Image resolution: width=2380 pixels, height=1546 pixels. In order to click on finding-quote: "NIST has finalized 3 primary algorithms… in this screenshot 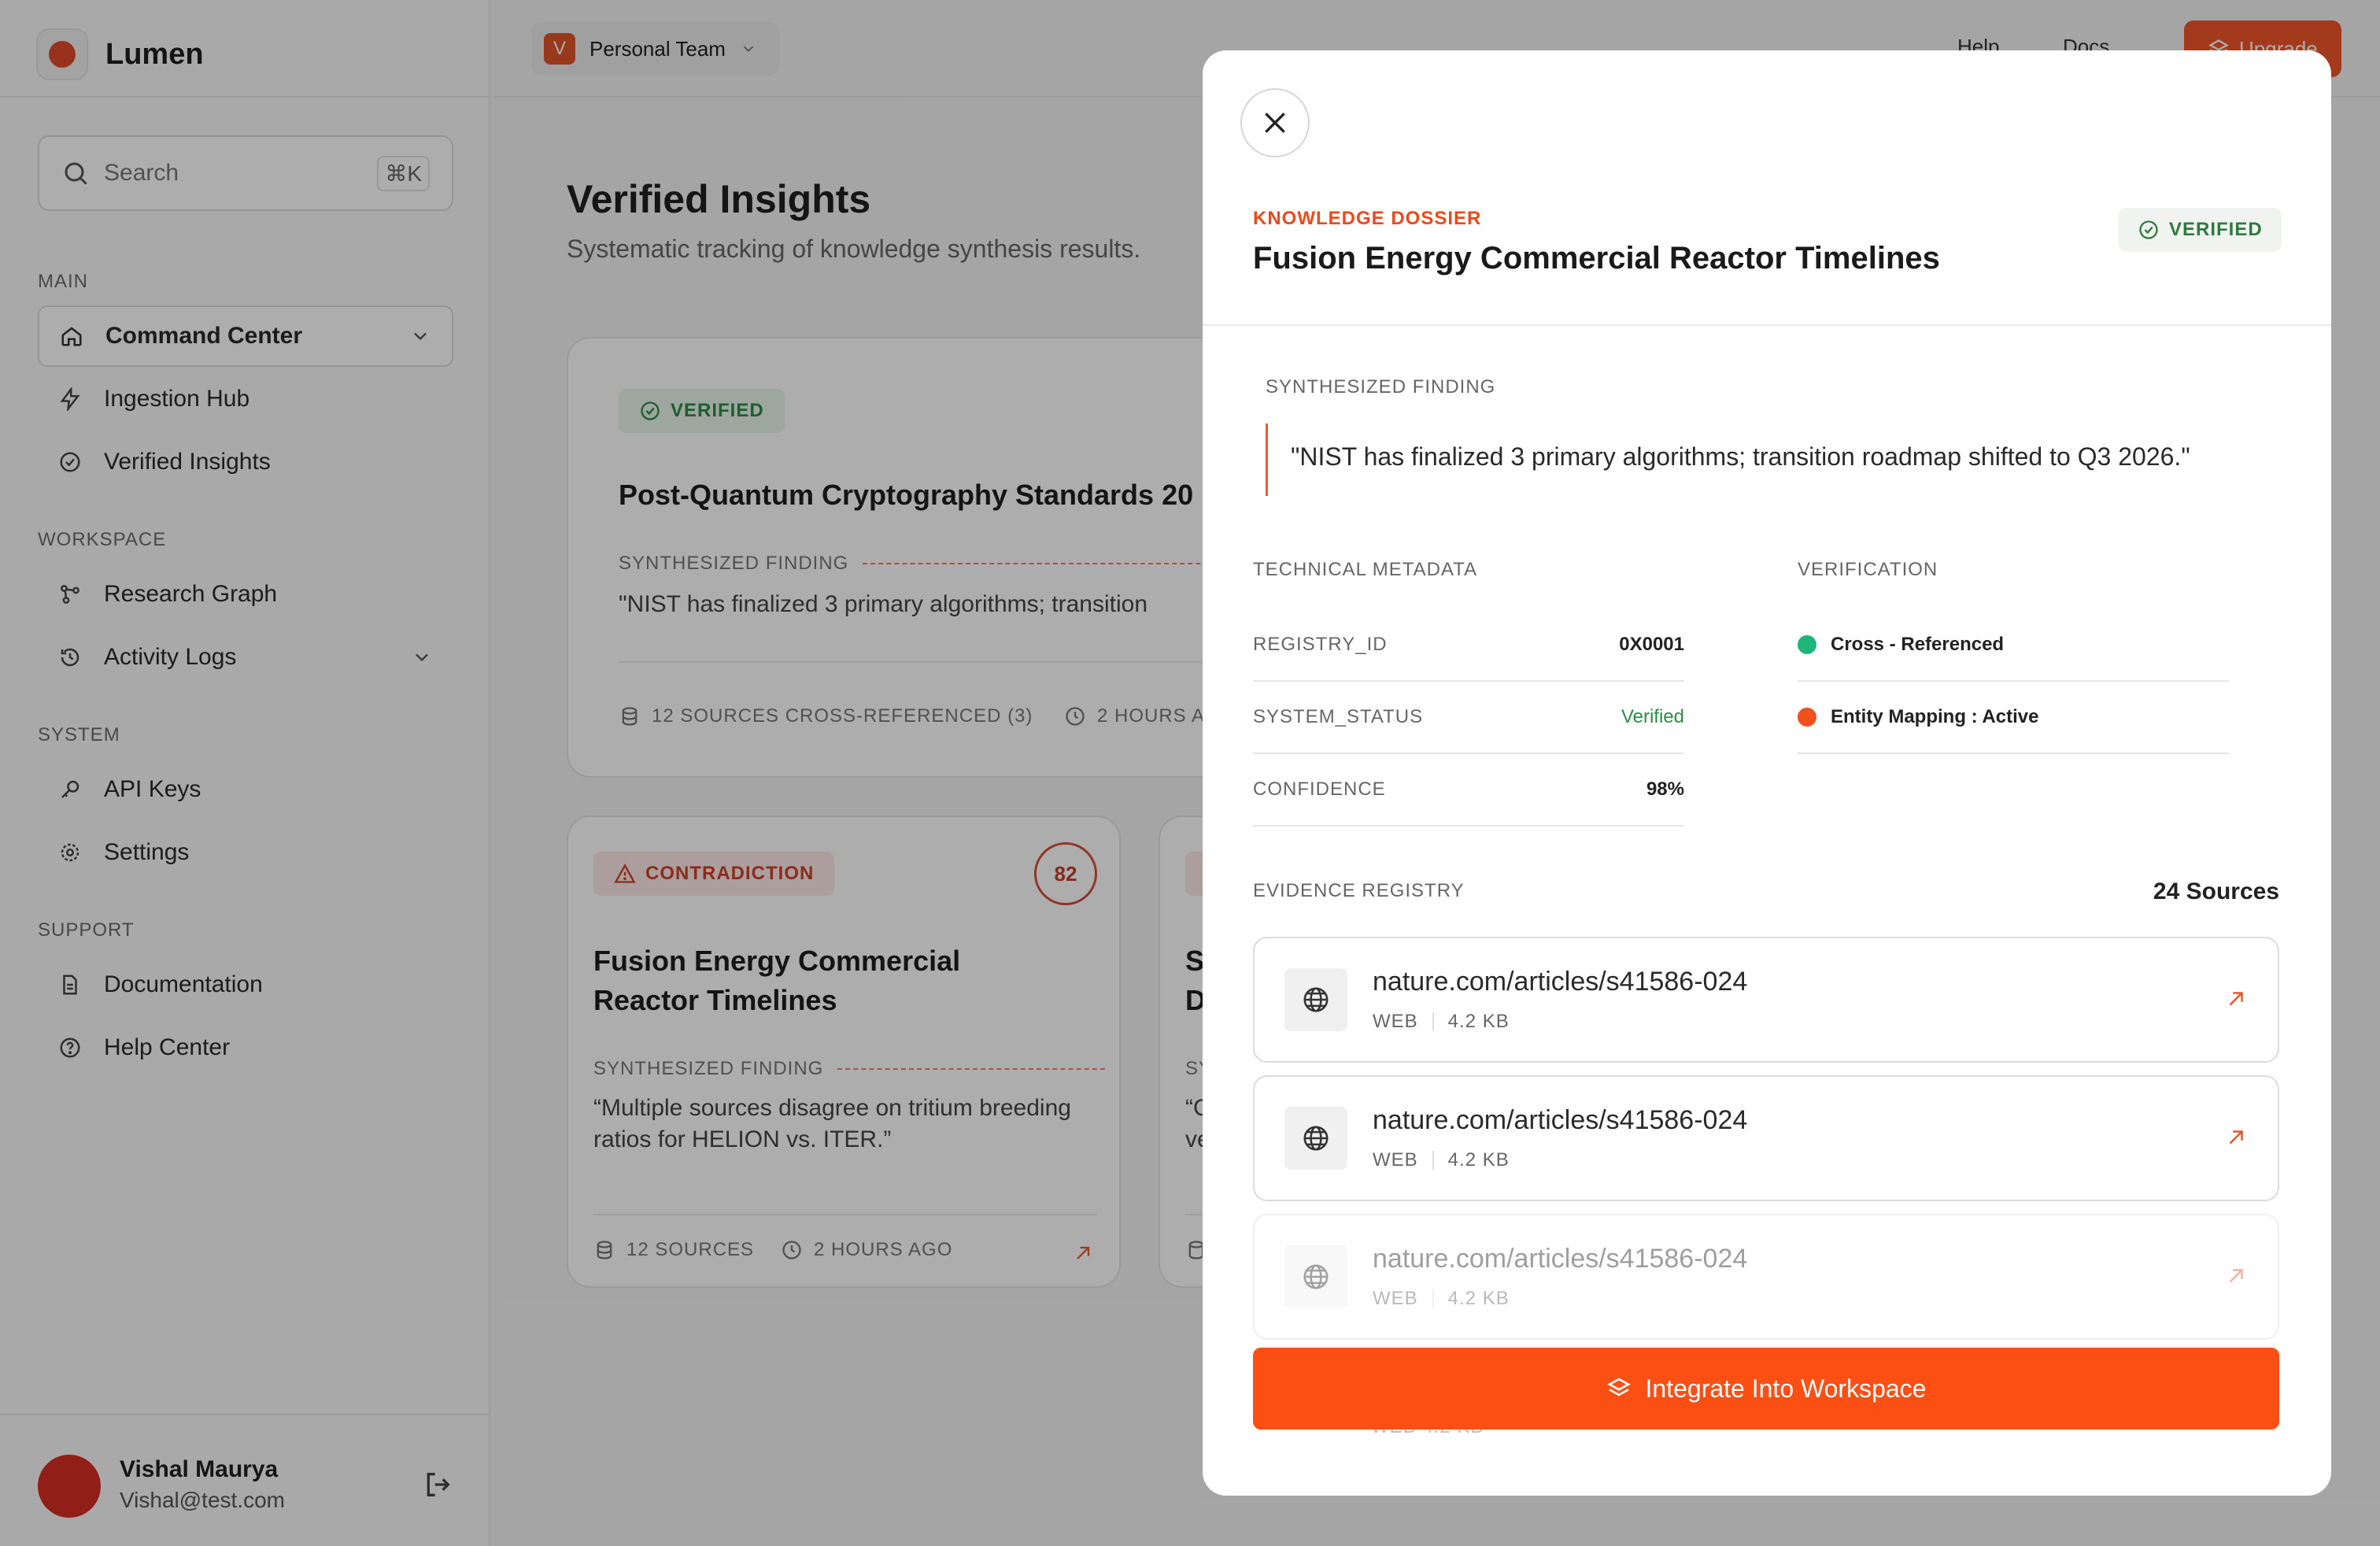, I will do `click(1741, 457)`.